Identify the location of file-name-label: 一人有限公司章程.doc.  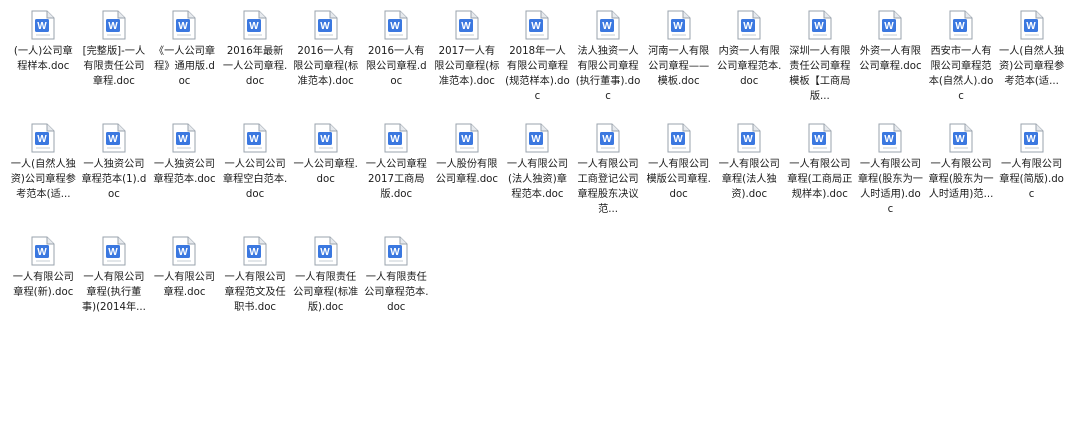
(184, 285).